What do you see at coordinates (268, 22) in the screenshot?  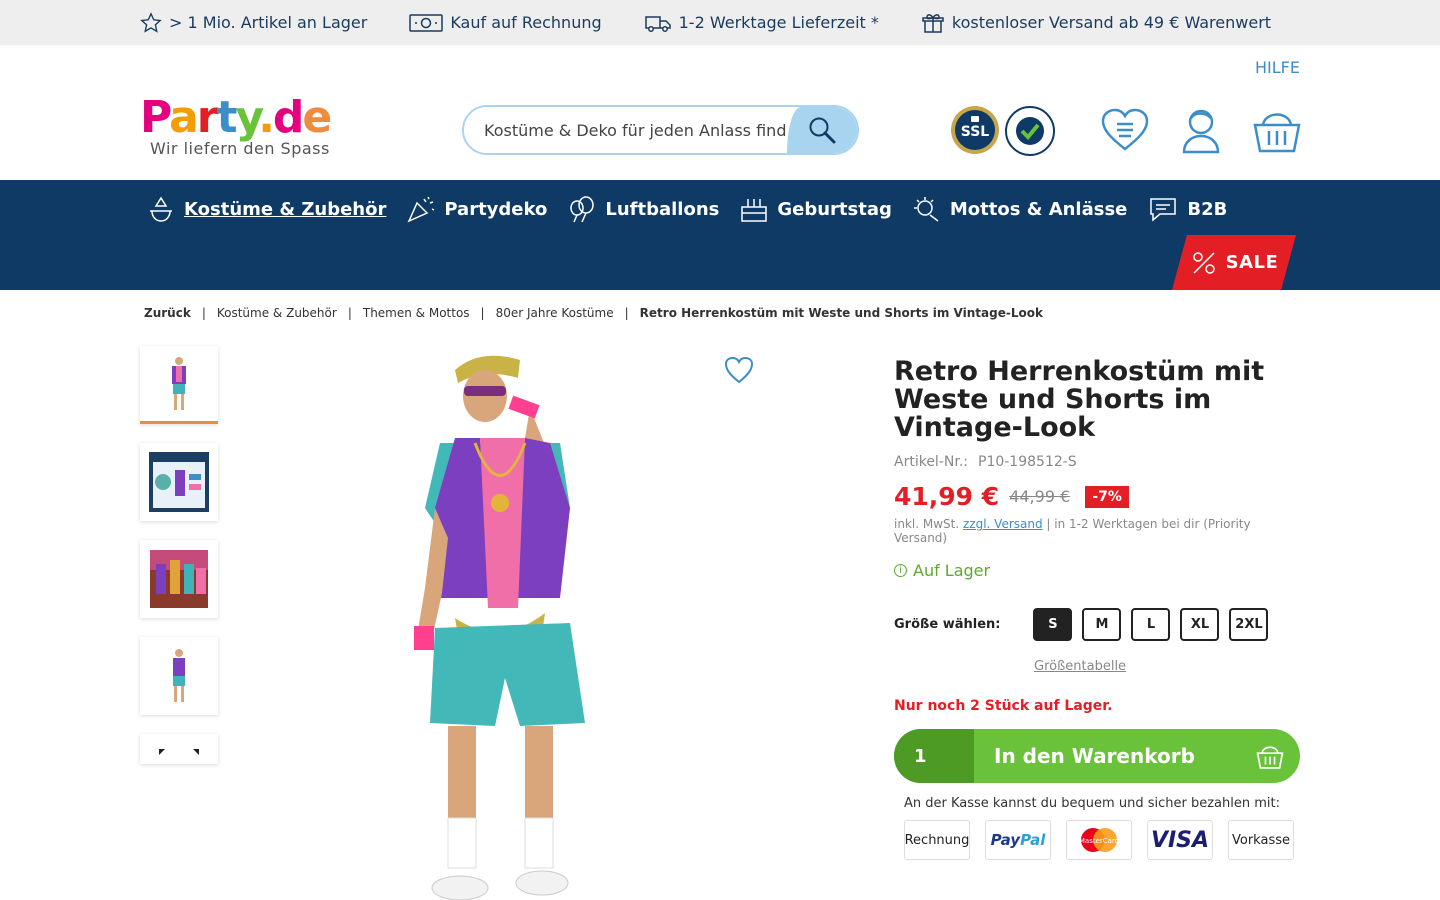 I see `usp-text: > 1 Mio. Artikel an Lager` at bounding box center [268, 22].